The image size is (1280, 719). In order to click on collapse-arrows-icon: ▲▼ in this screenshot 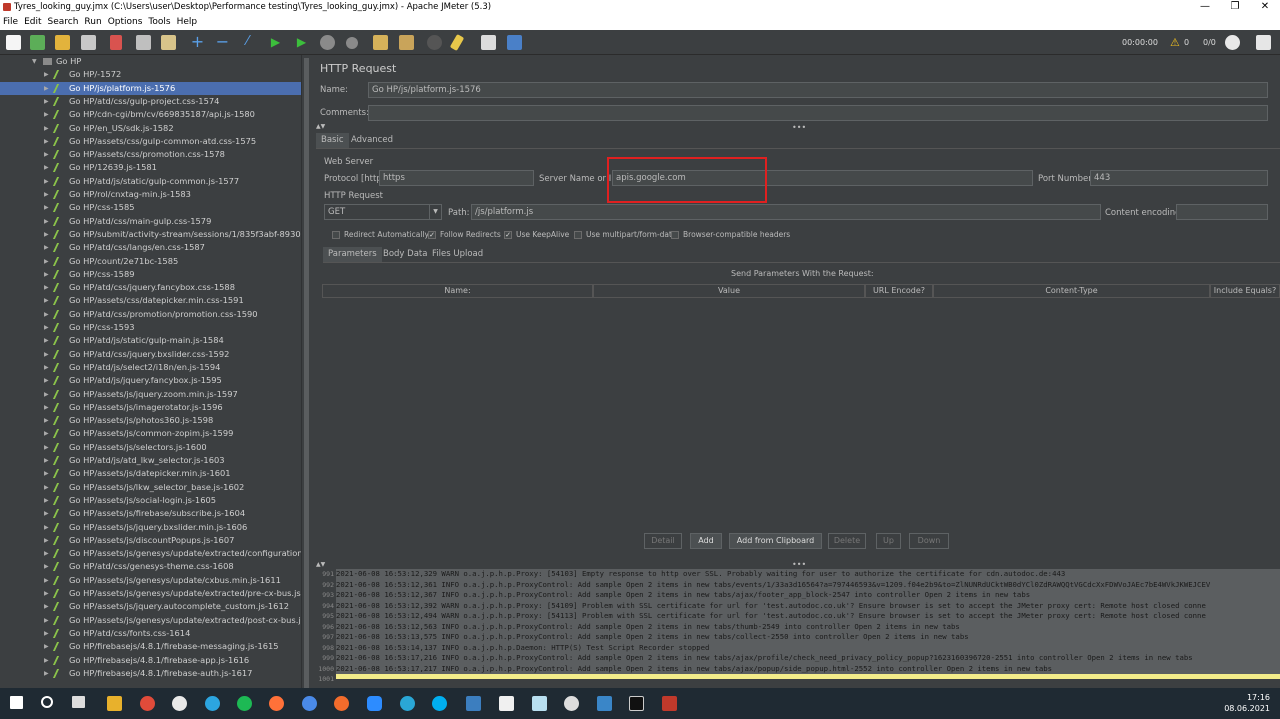, I will do `click(320, 126)`.